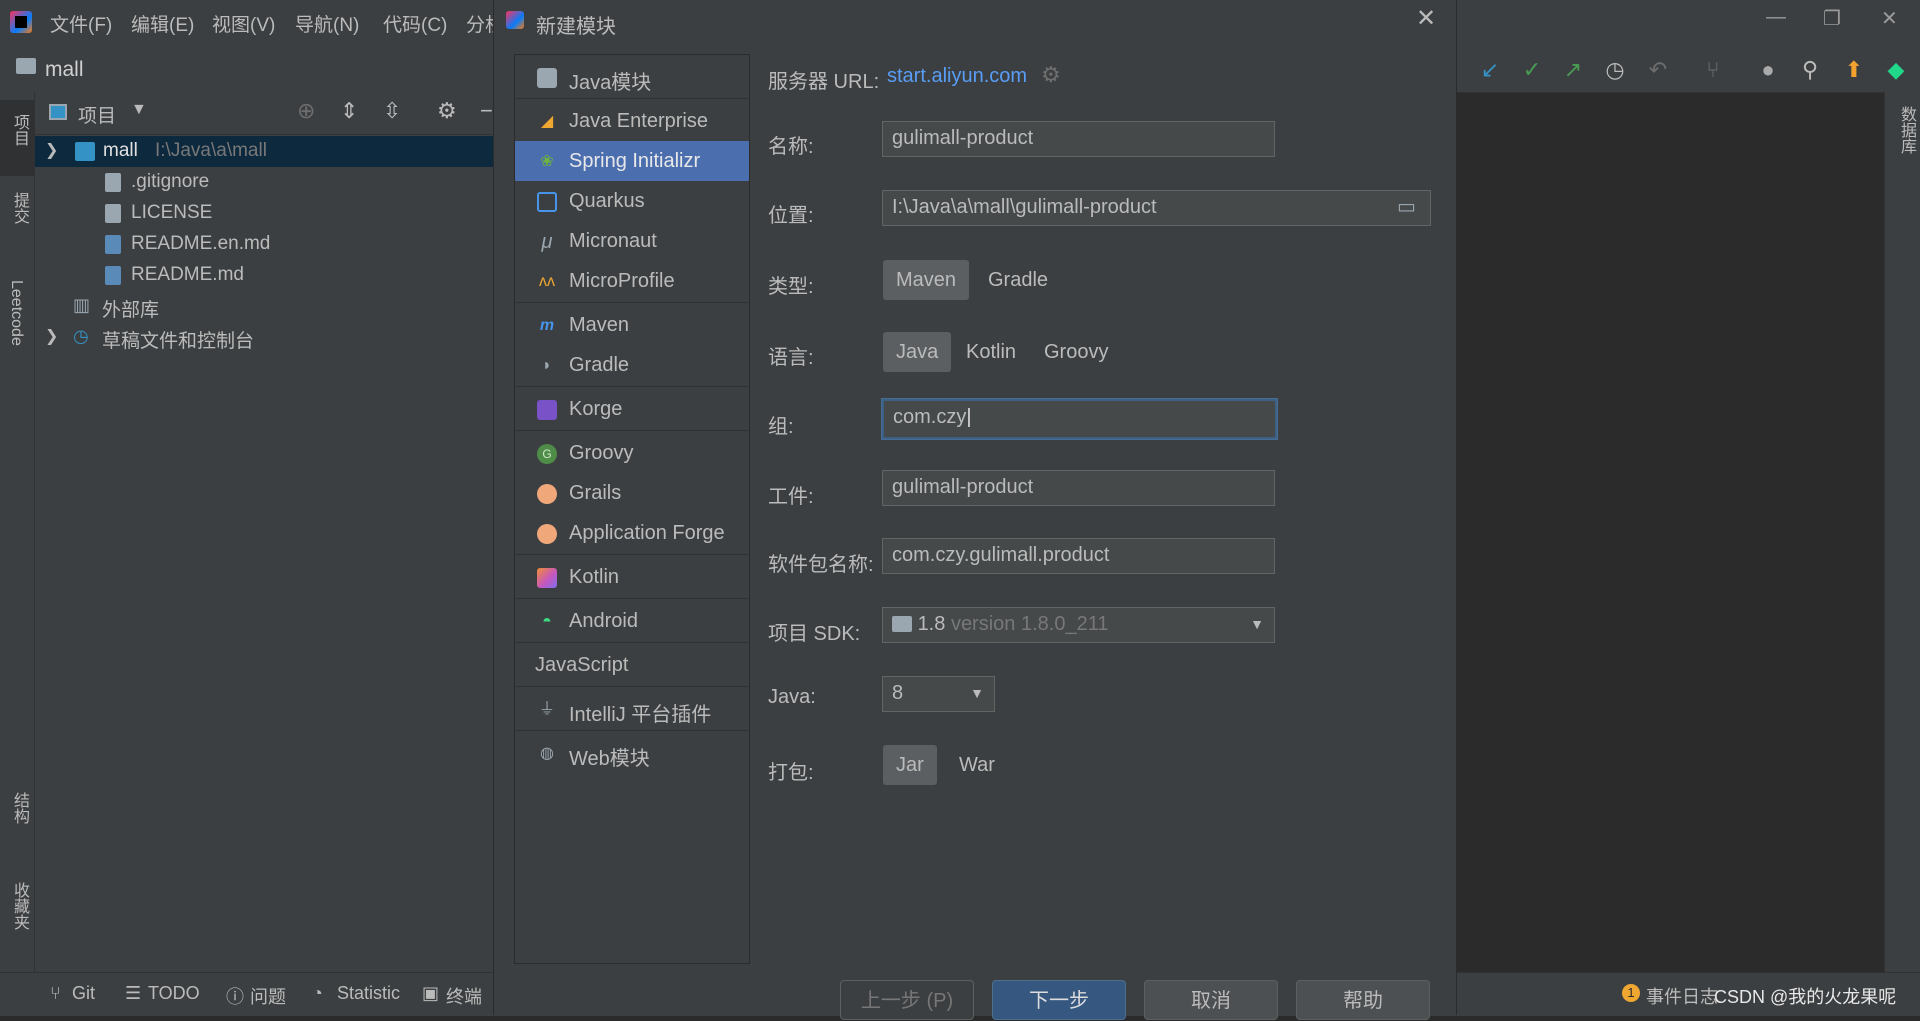 Image resolution: width=1920 pixels, height=1021 pixels. I want to click on chevron-right-icon: ❯, so click(51, 336).